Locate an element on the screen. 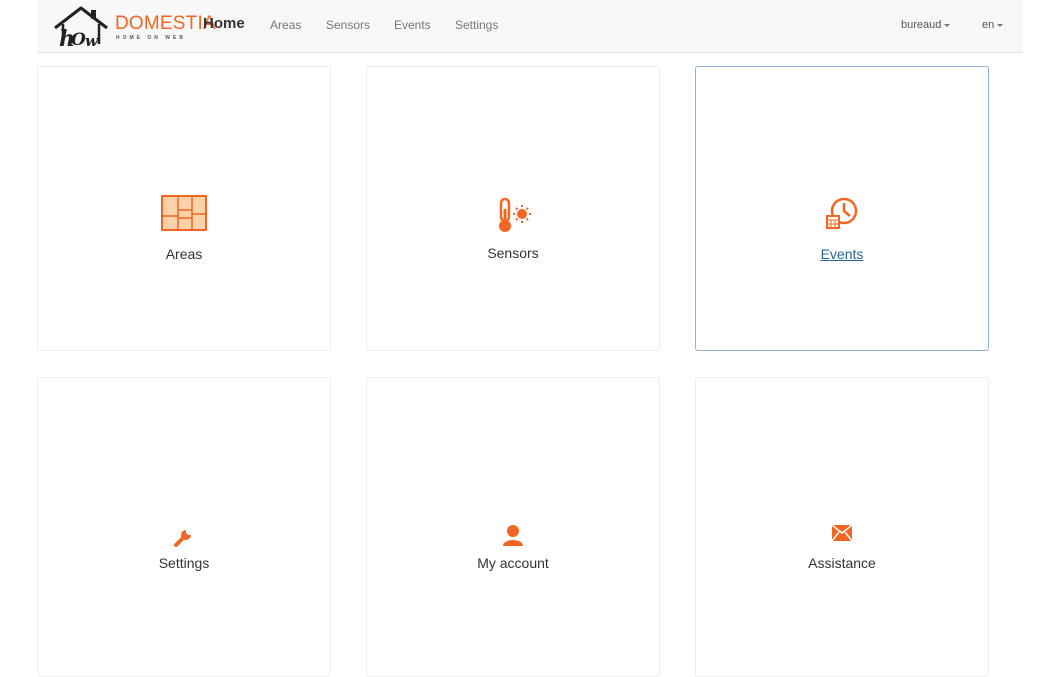  tile-label: Areas is located at coordinates (184, 254).